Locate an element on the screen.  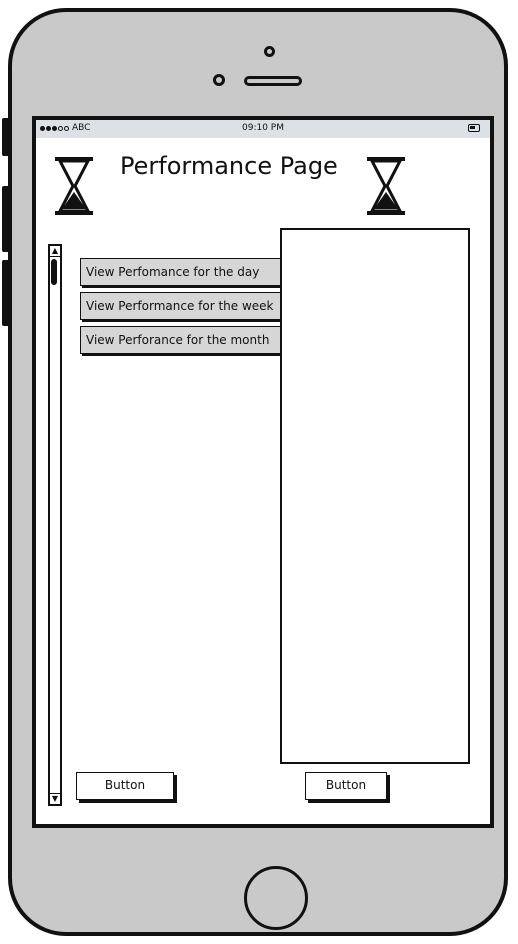
home-button is located at coordinates (276, 898).